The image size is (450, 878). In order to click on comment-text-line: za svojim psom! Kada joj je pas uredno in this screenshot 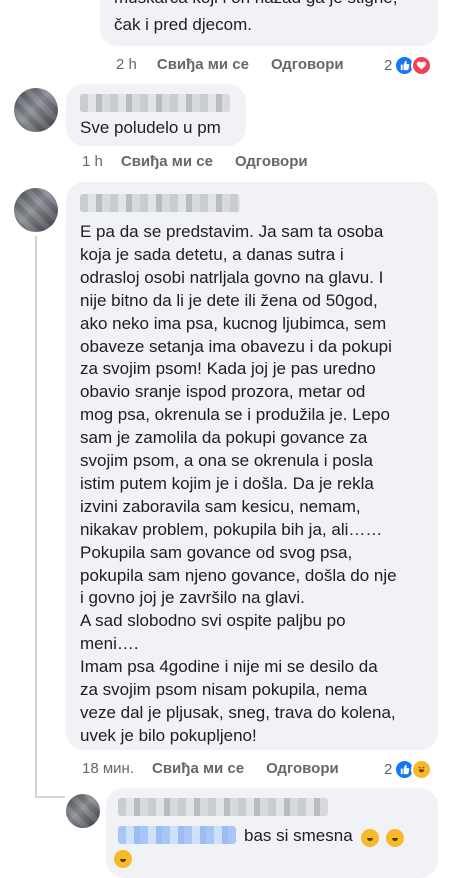, I will do `click(228, 369)`.